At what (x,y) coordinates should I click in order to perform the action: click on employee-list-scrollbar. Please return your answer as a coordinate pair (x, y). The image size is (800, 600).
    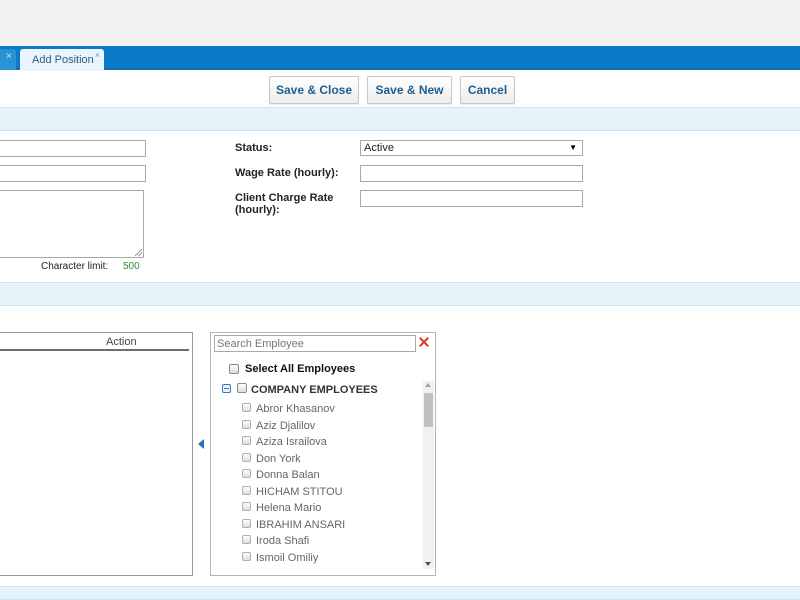
    Looking at the image, I should click on (428, 475).